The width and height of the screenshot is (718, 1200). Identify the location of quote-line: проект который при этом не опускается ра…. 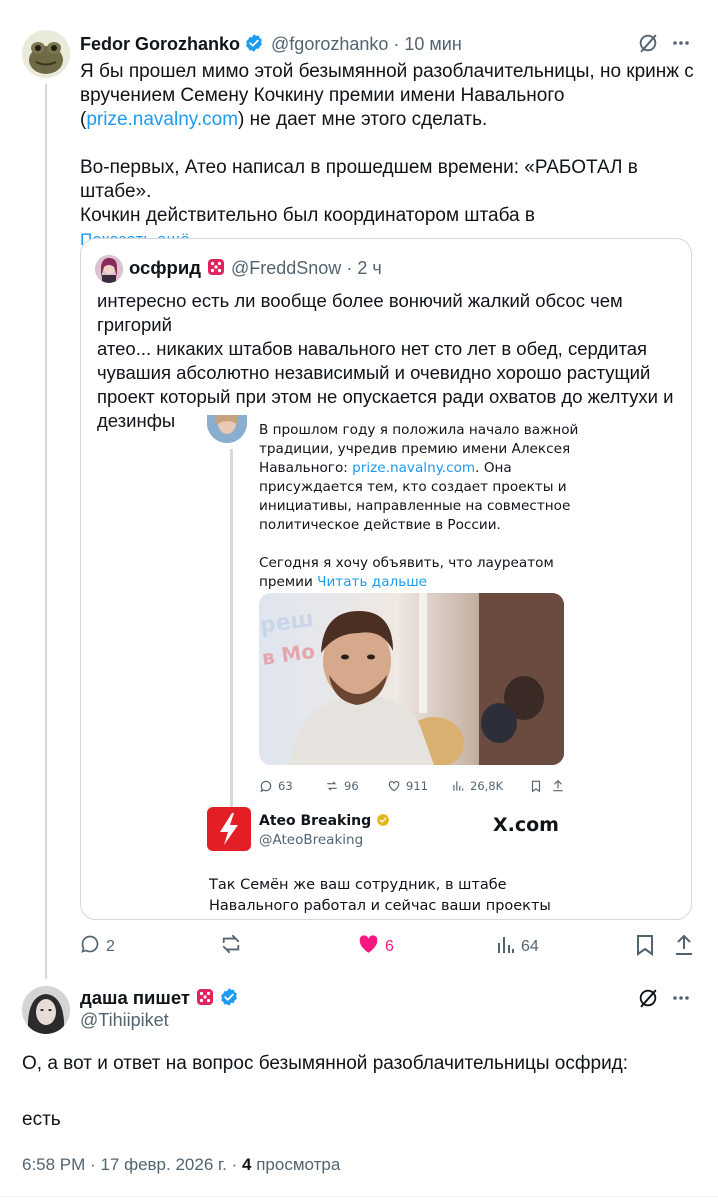
(385, 396).